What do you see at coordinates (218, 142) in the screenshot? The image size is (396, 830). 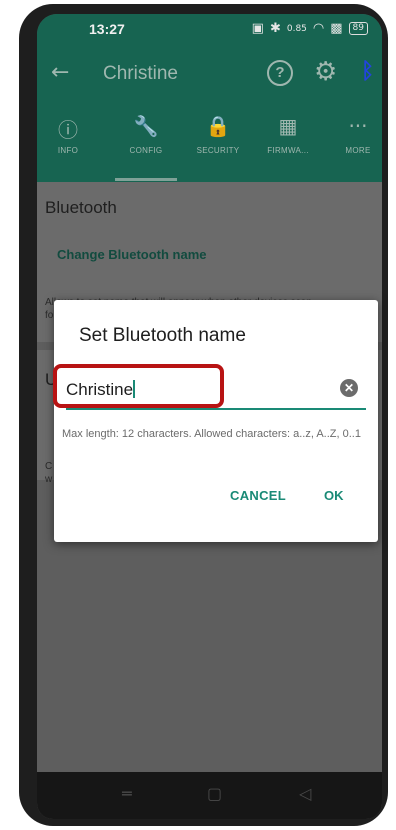 I see `tab-security: 🔒 SECURITY` at bounding box center [218, 142].